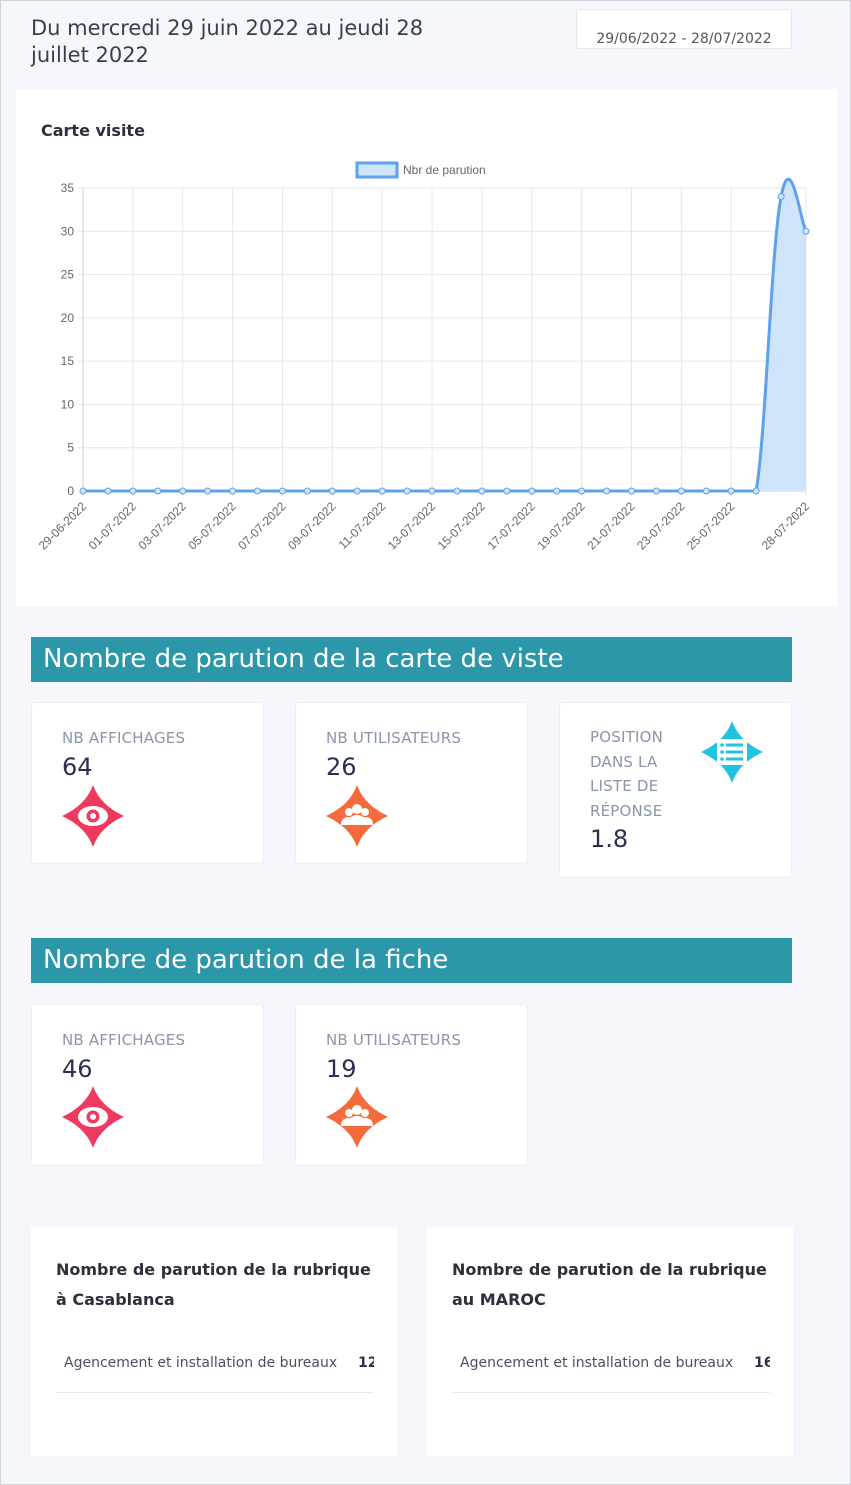  What do you see at coordinates (63, 526) in the screenshot?
I see `x-tick-label: 29-06-2022` at bounding box center [63, 526].